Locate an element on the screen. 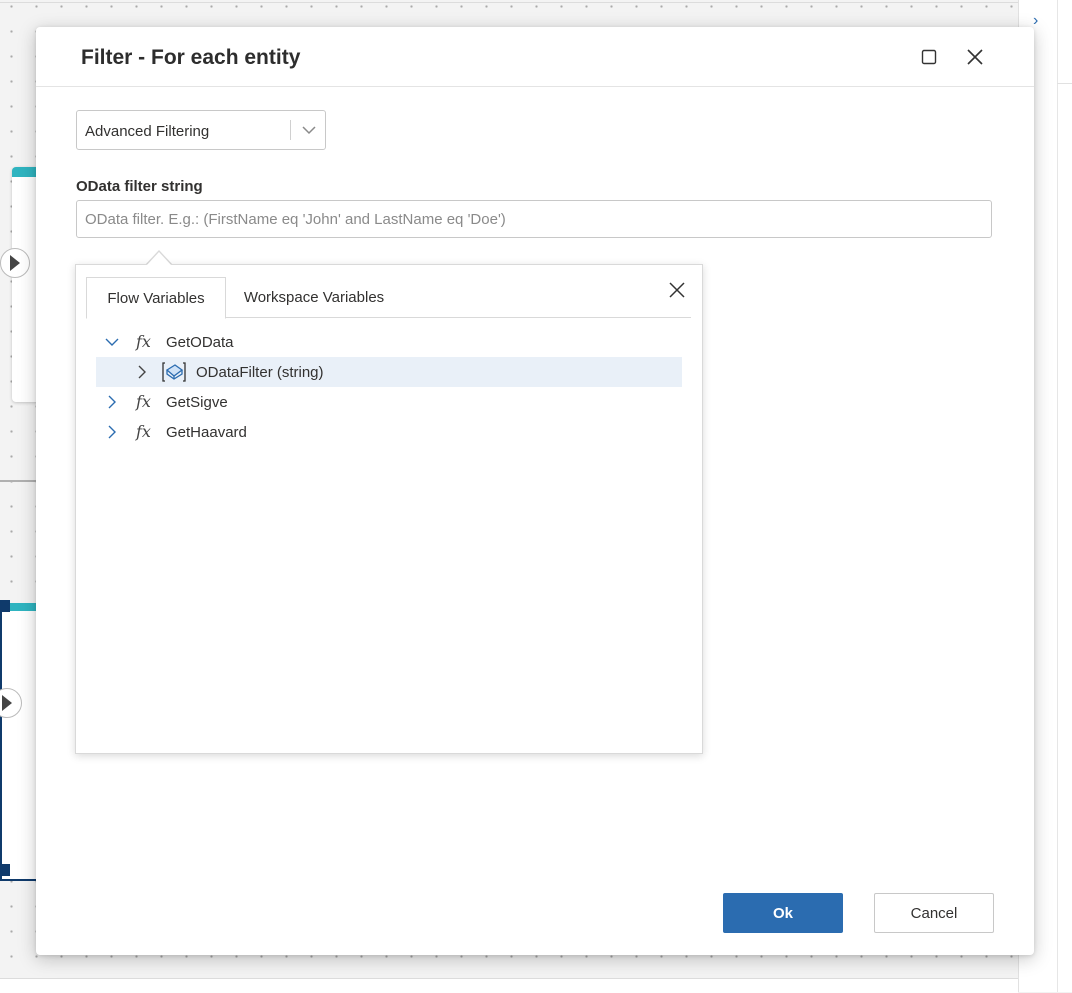  tree-node-gethaavard: fx GetHaavard is located at coordinates (389, 432).